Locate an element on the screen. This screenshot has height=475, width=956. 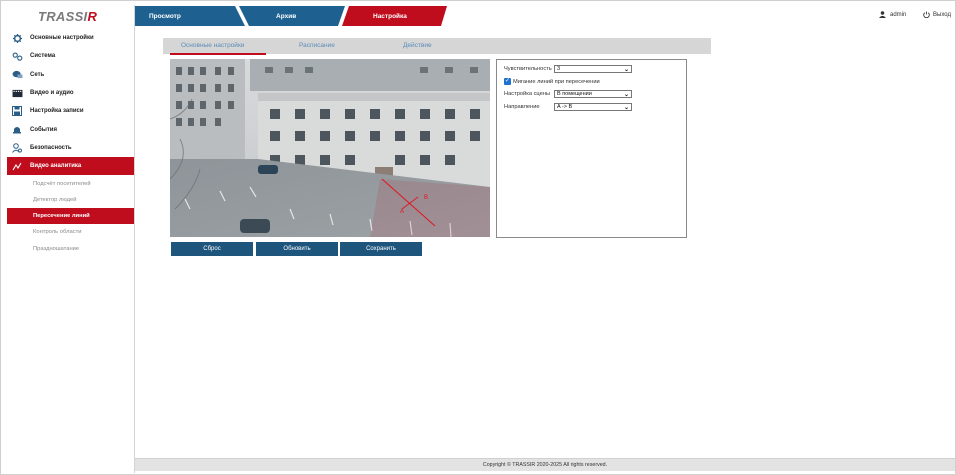
blink-lines-checkbox-row: ✓ Мигание линий при пересечении is located at coordinates (552, 81).